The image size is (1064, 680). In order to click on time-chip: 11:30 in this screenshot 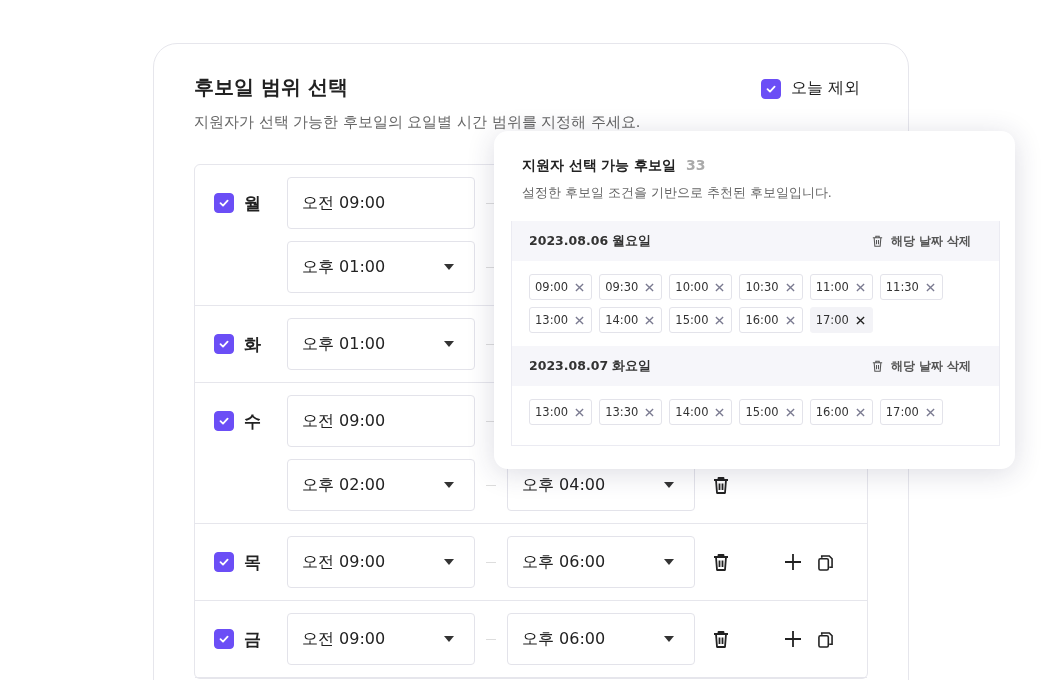, I will do `click(911, 287)`.